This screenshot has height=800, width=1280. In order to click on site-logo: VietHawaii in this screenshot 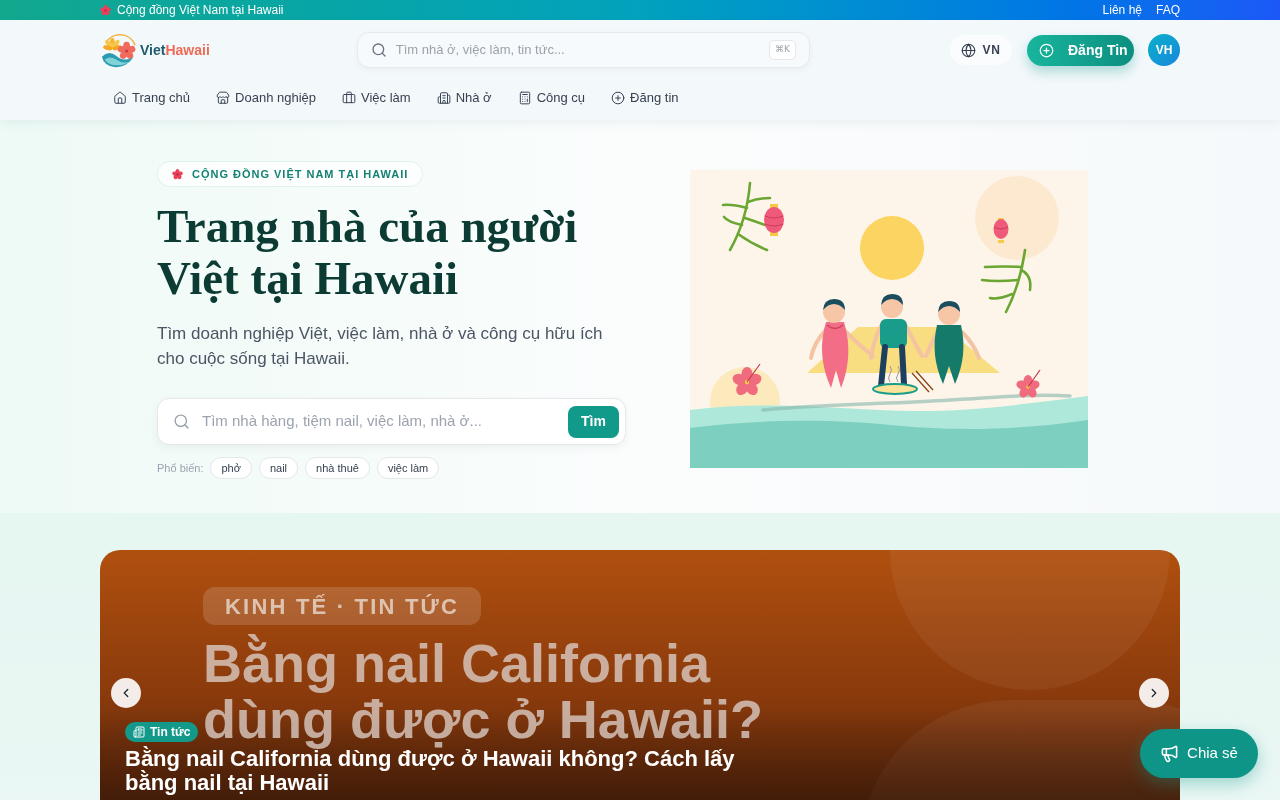, I will do `click(155, 50)`.